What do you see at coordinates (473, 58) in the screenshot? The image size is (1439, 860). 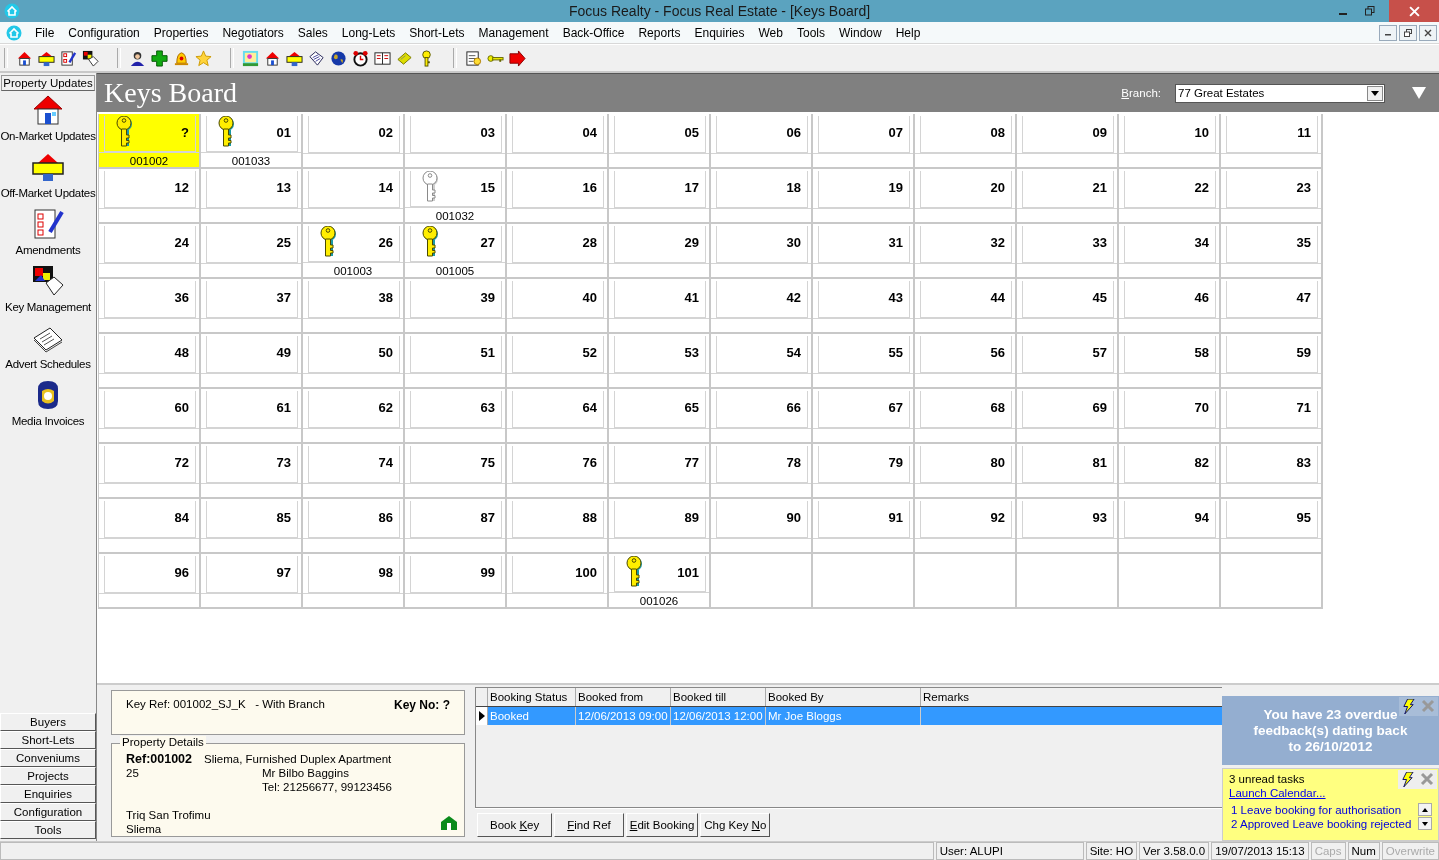 I see `document-icon` at bounding box center [473, 58].